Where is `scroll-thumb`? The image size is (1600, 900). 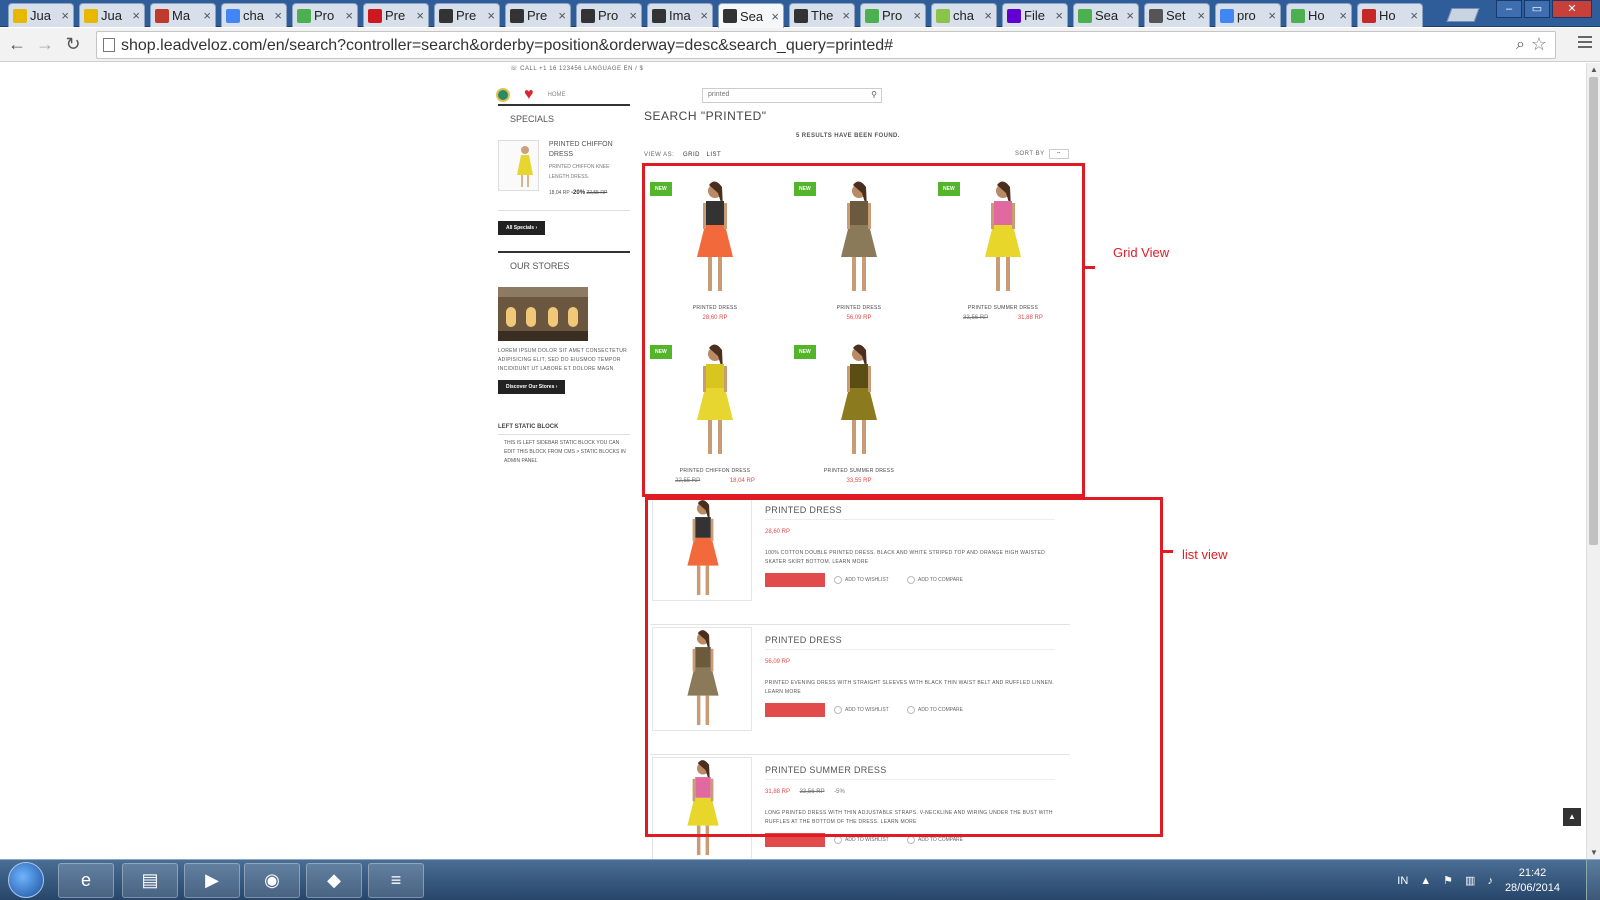
scroll-thumb is located at coordinates (1593, 311).